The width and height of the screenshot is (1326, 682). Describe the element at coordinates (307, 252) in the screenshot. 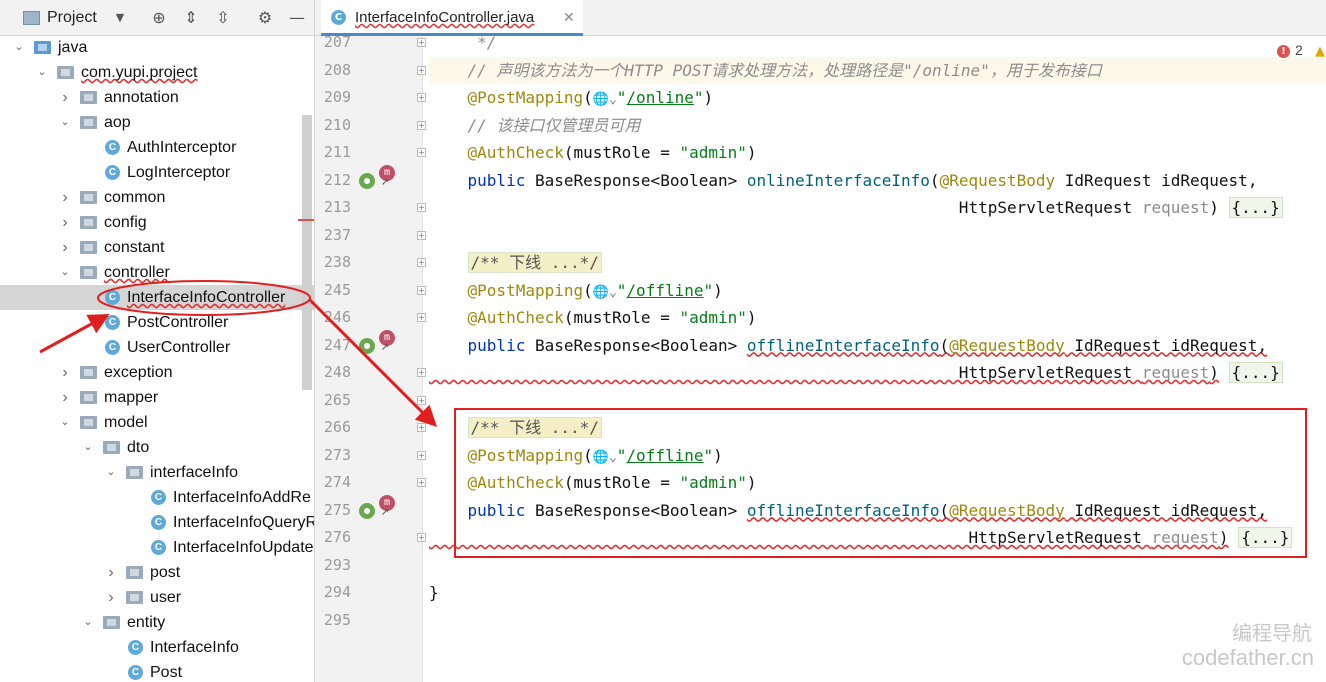

I see `tree-scrollbar` at that location.